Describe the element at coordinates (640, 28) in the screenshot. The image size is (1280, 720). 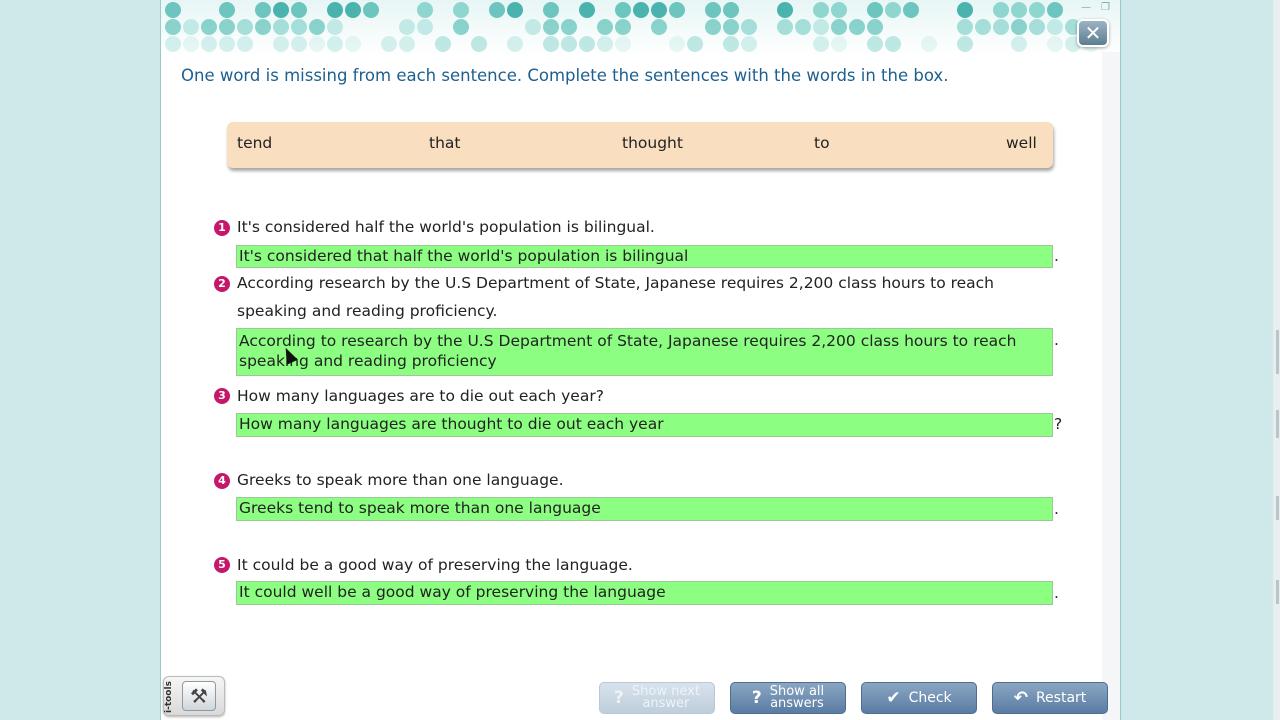
I see `decorative-header` at that location.